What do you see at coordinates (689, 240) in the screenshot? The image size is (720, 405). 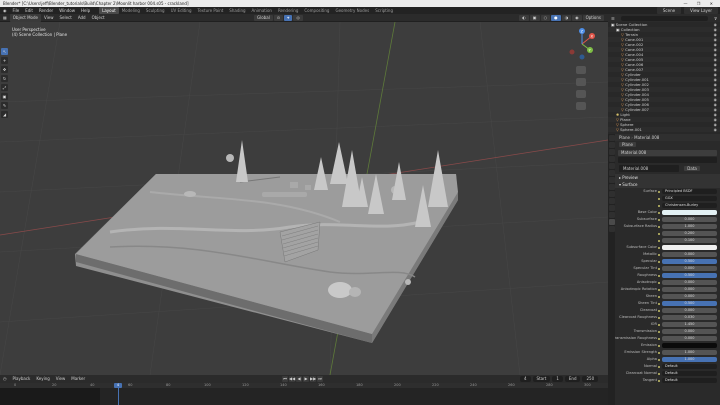 I see `property-value-field: 0.100` at bounding box center [689, 240].